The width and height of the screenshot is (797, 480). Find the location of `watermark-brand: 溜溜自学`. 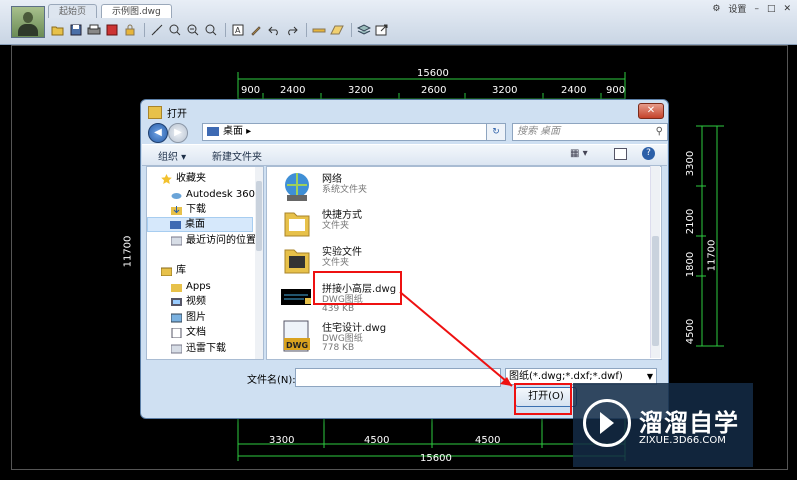

watermark-brand: 溜溜自学 is located at coordinates (689, 423).